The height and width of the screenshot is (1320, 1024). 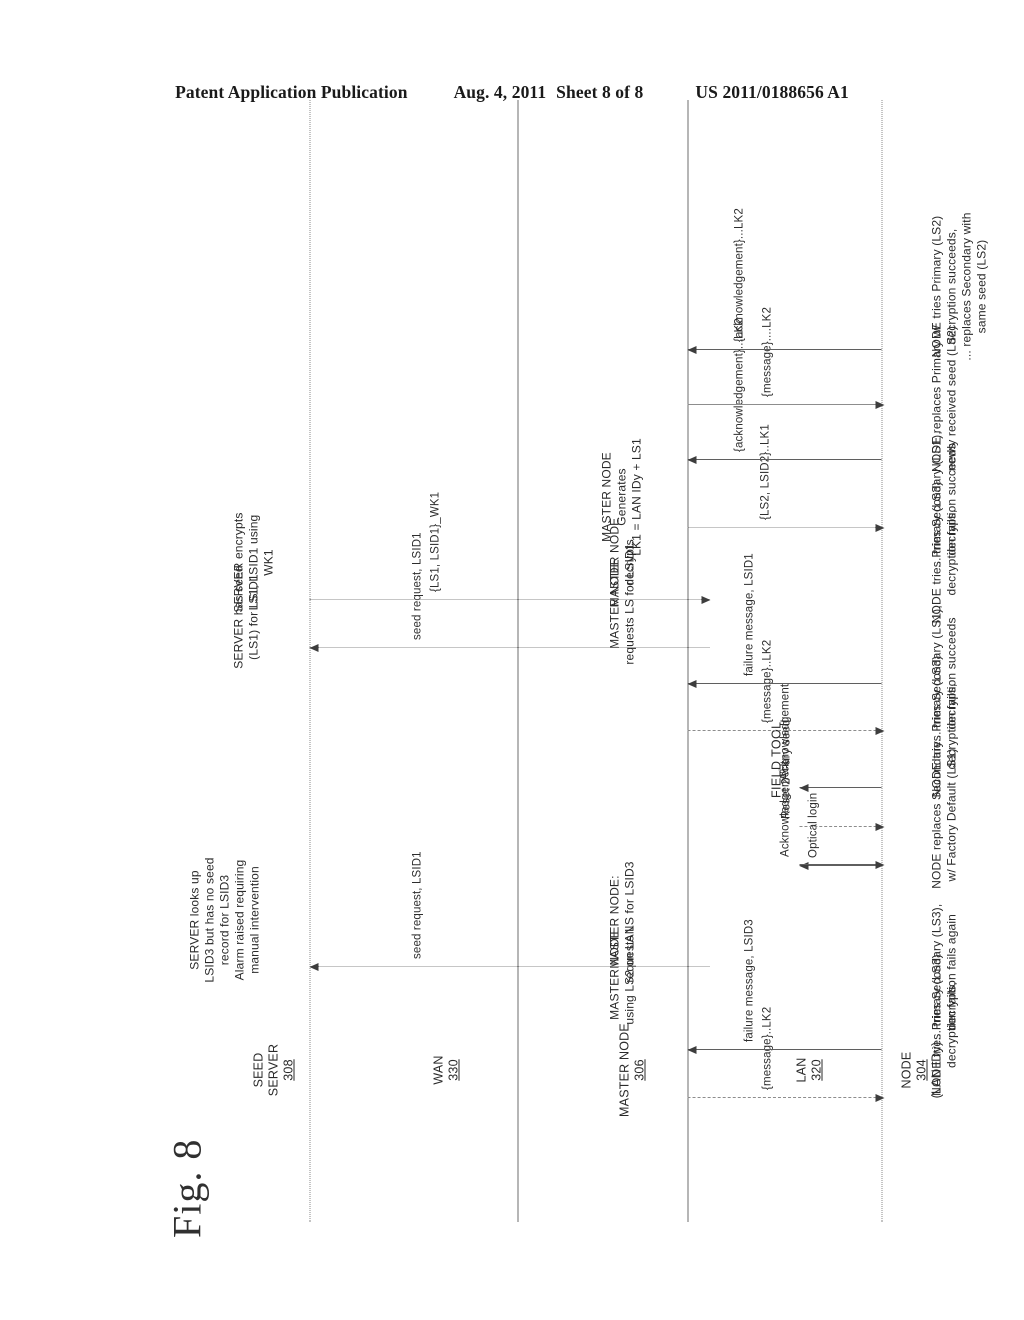 What do you see at coordinates (784, 527) in the screenshot?
I see `message-arrow-m12` at bounding box center [784, 527].